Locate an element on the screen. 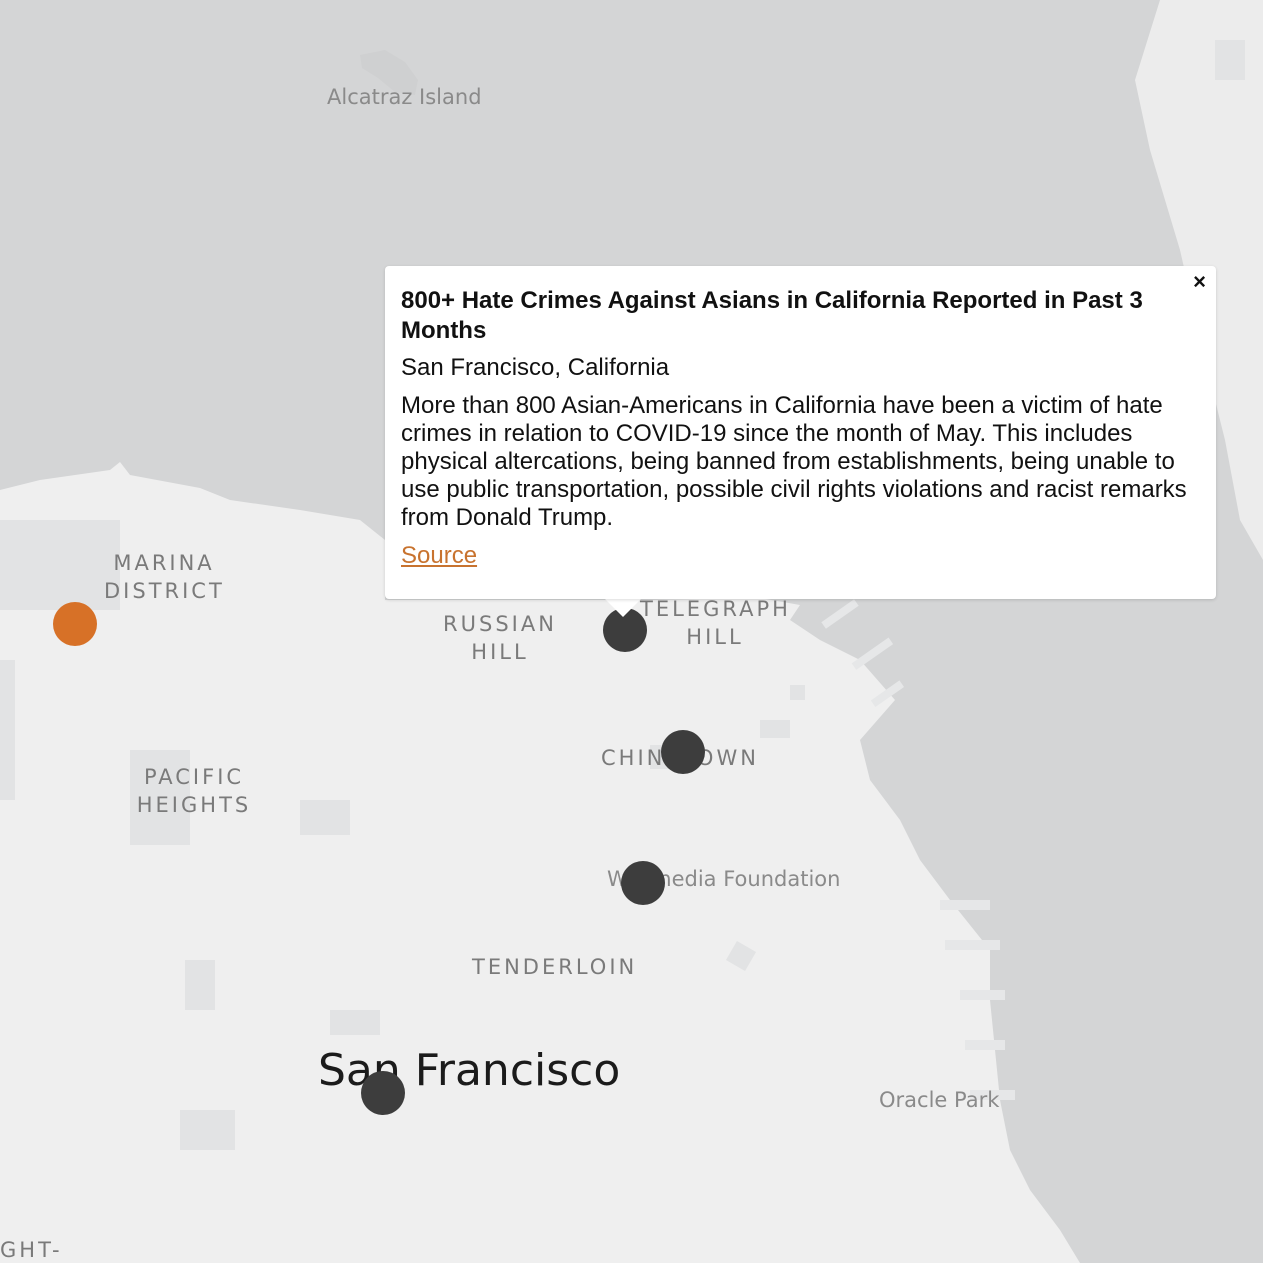 Image resolution: width=1263 pixels, height=1263 pixels. map-marker-marina is located at coordinates (75, 624).